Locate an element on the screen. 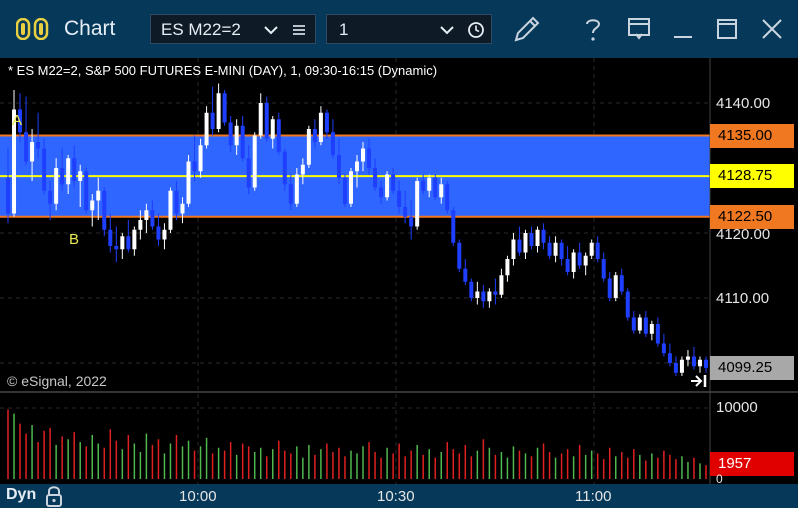 The image size is (798, 508). pencil-icon is located at coordinates (527, 29).